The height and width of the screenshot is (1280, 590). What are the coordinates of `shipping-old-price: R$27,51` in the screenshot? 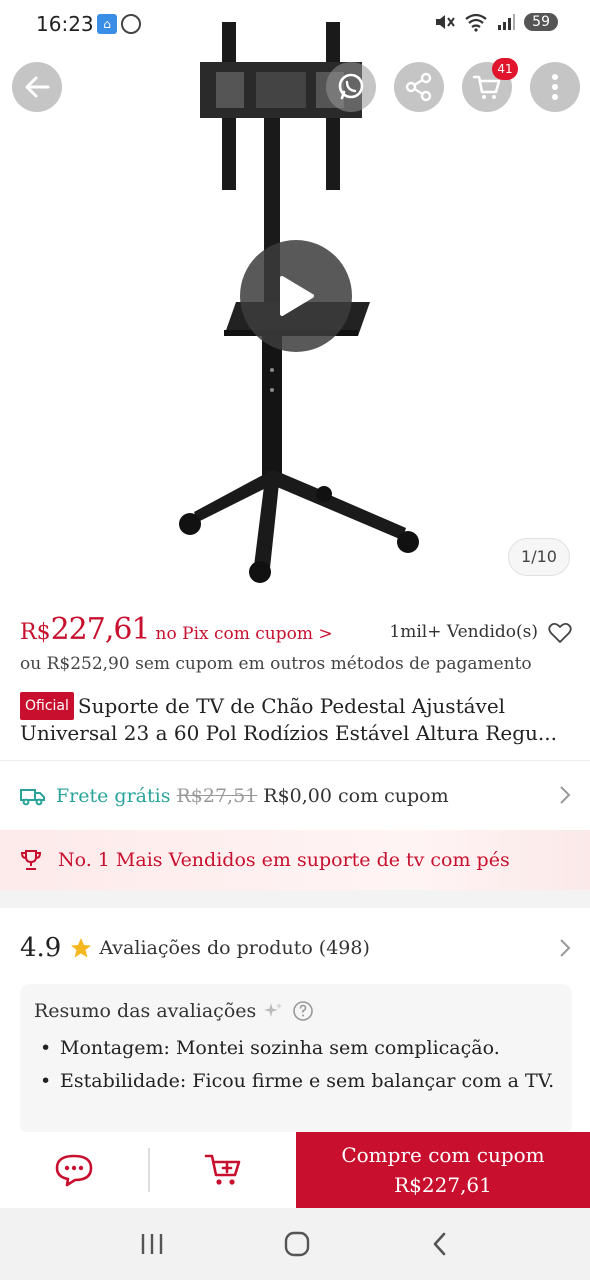 It's located at (217, 796).